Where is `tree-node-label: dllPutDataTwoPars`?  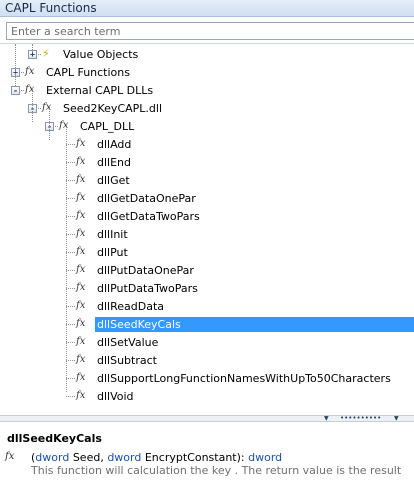 tree-node-label: dllPutDataTwoPars is located at coordinates (147, 288).